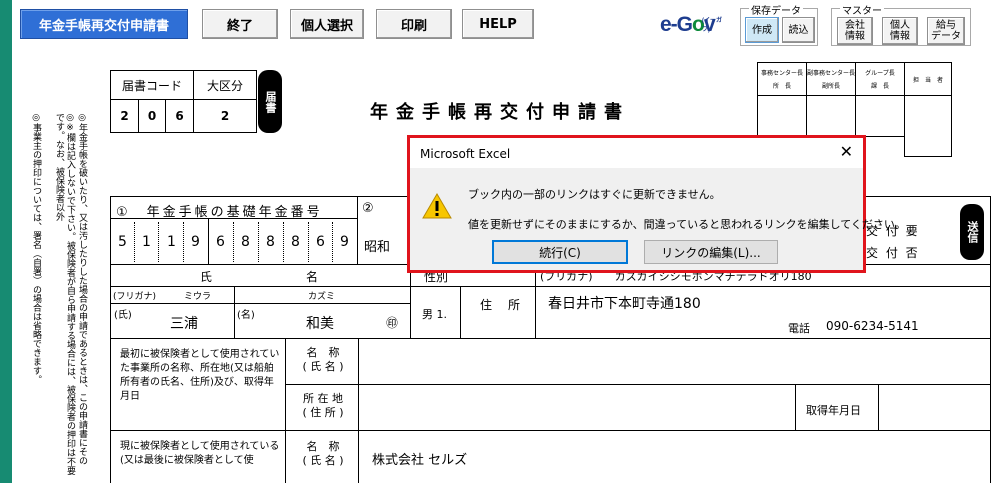  Describe the element at coordinates (368, 208) in the screenshot. I see `circle-2: ②` at that location.